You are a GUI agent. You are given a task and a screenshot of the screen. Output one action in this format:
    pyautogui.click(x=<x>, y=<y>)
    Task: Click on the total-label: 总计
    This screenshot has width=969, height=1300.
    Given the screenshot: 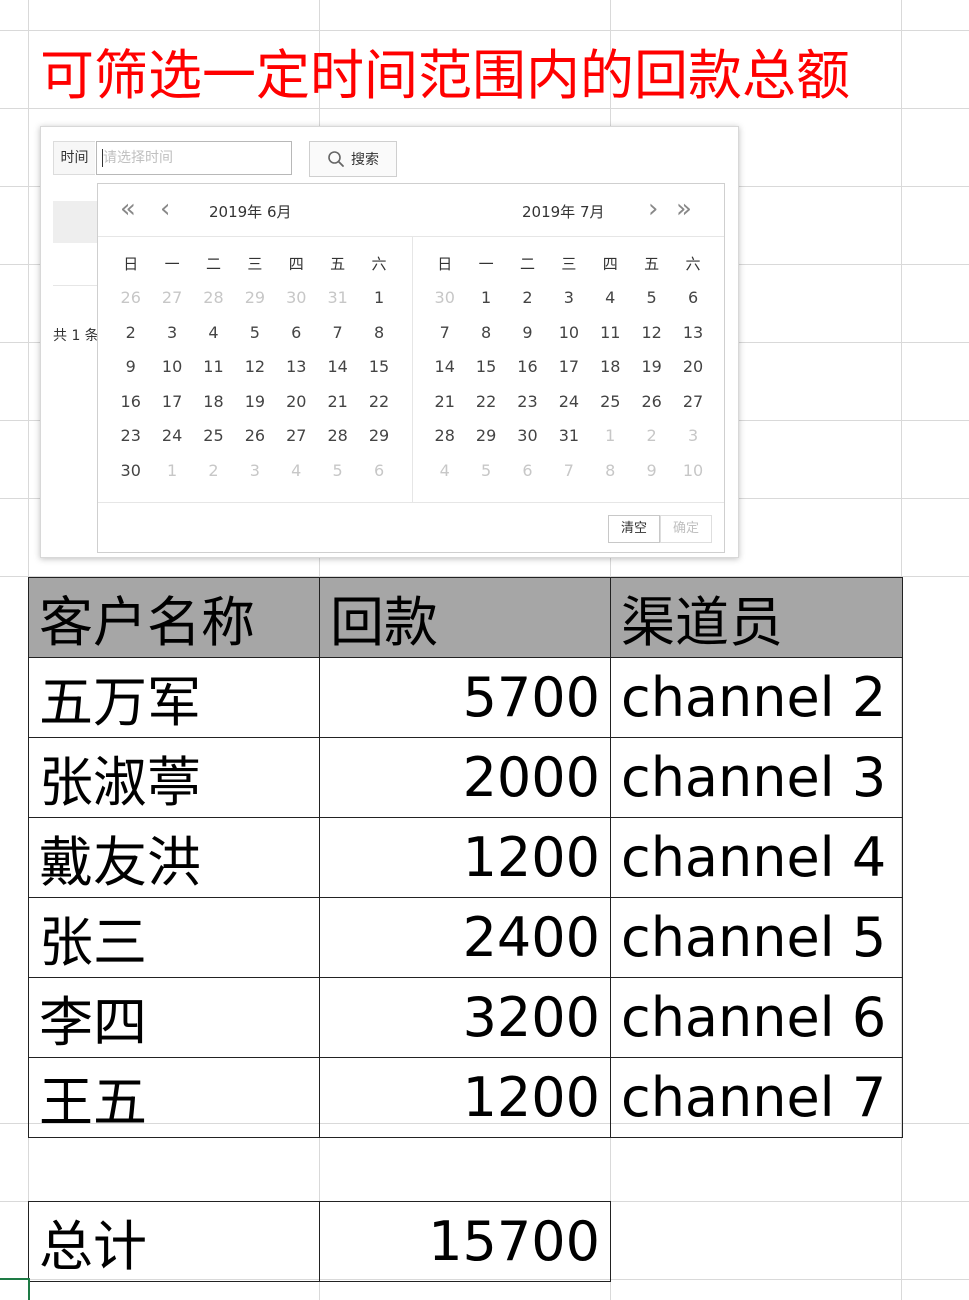 What is the action you would take?
    pyautogui.click(x=174, y=1241)
    